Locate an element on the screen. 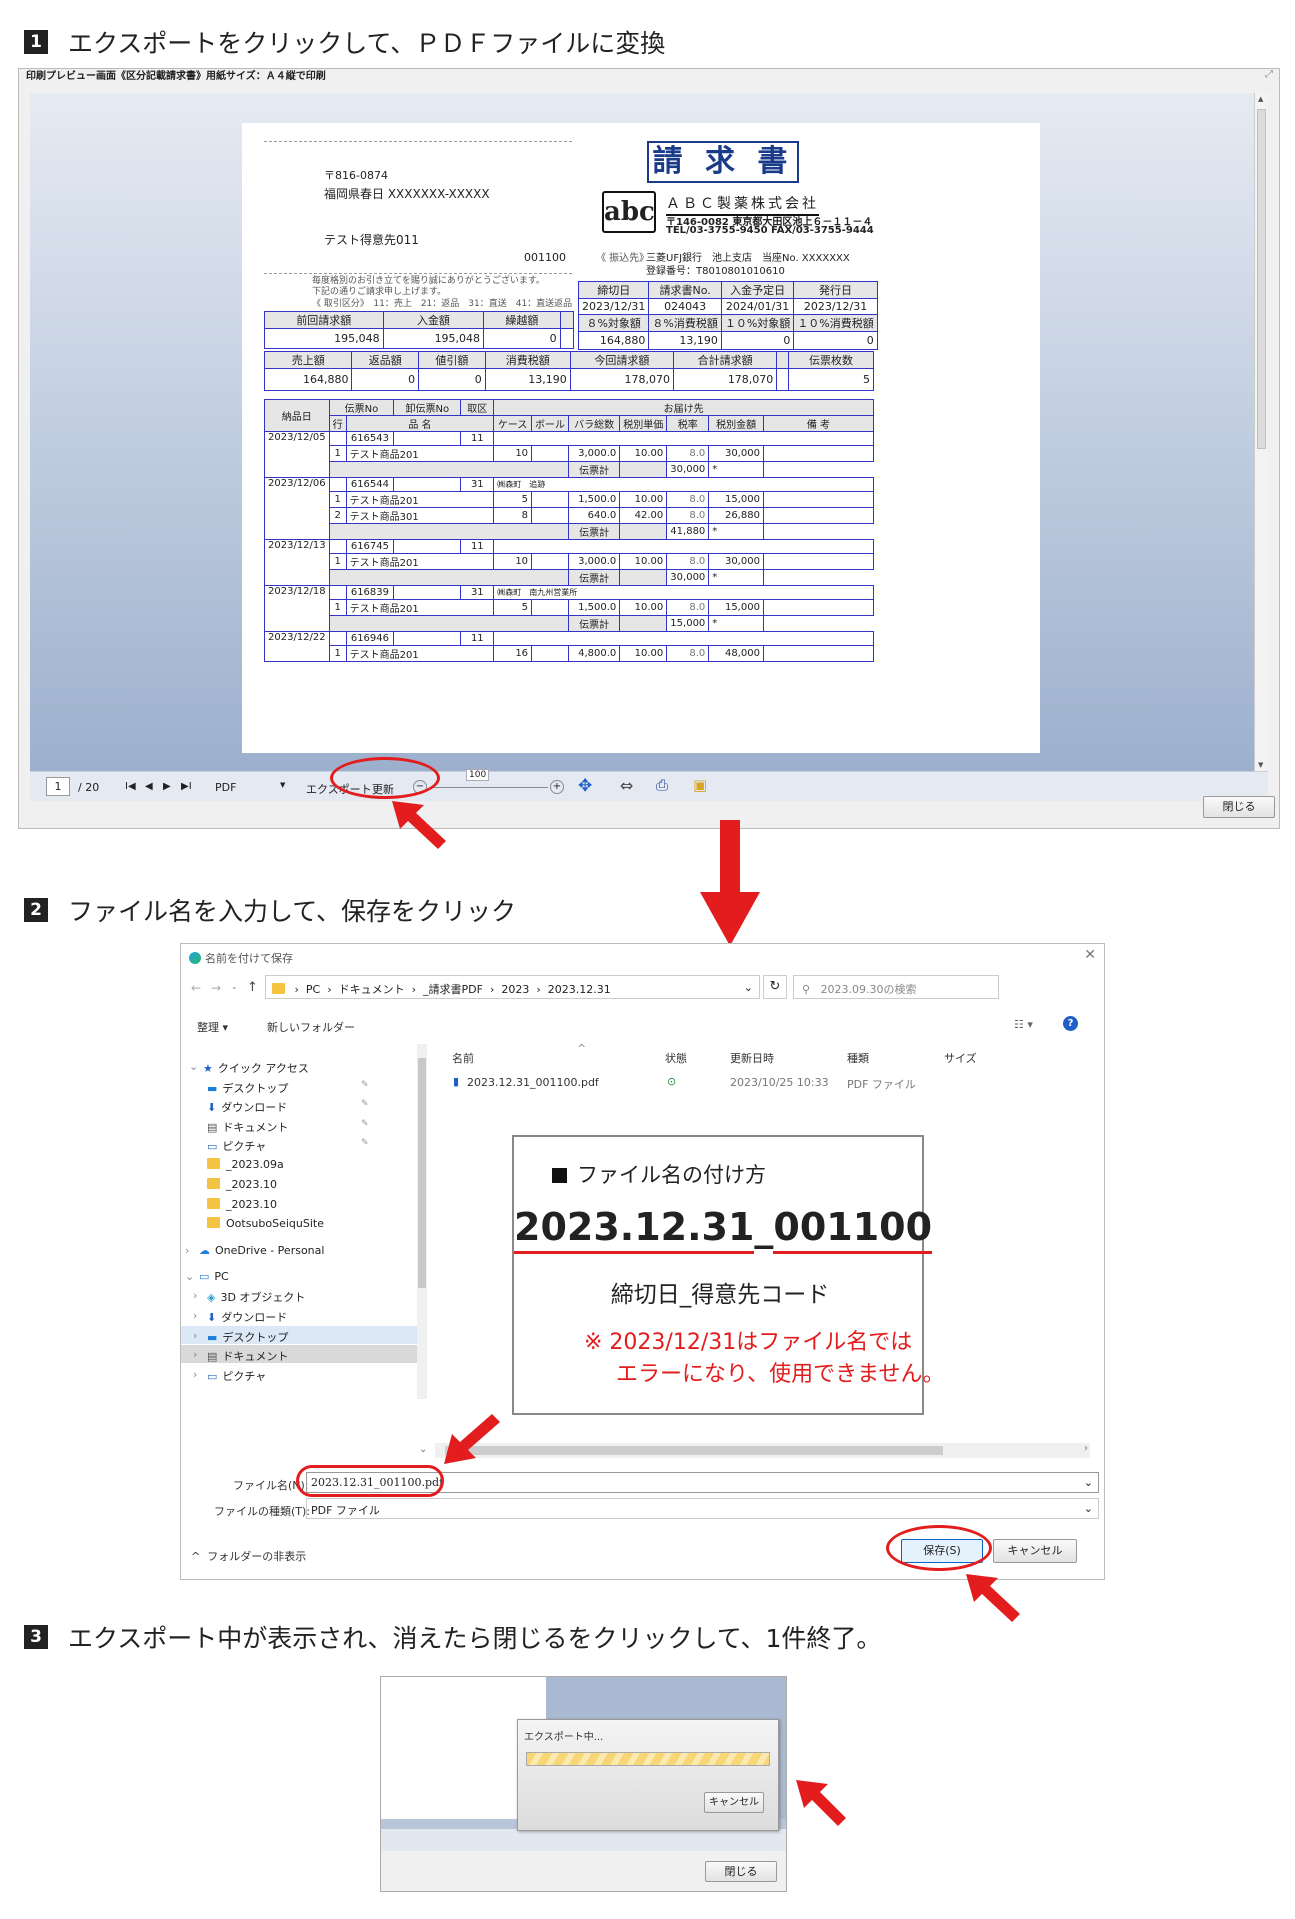 Image resolution: width=1295 pixels, height=1919 pixels. nav-item: › ⬇ ダウンロード is located at coordinates (299, 1315).